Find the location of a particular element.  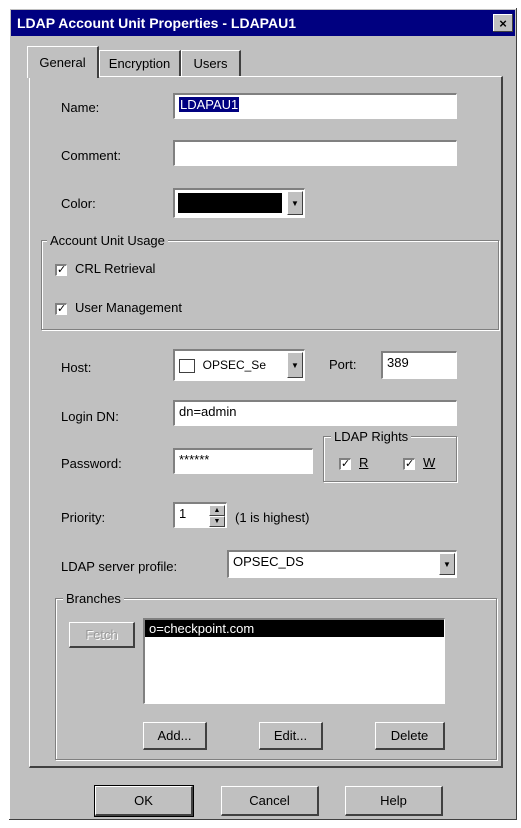

ok-button: OK is located at coordinates (144, 801).